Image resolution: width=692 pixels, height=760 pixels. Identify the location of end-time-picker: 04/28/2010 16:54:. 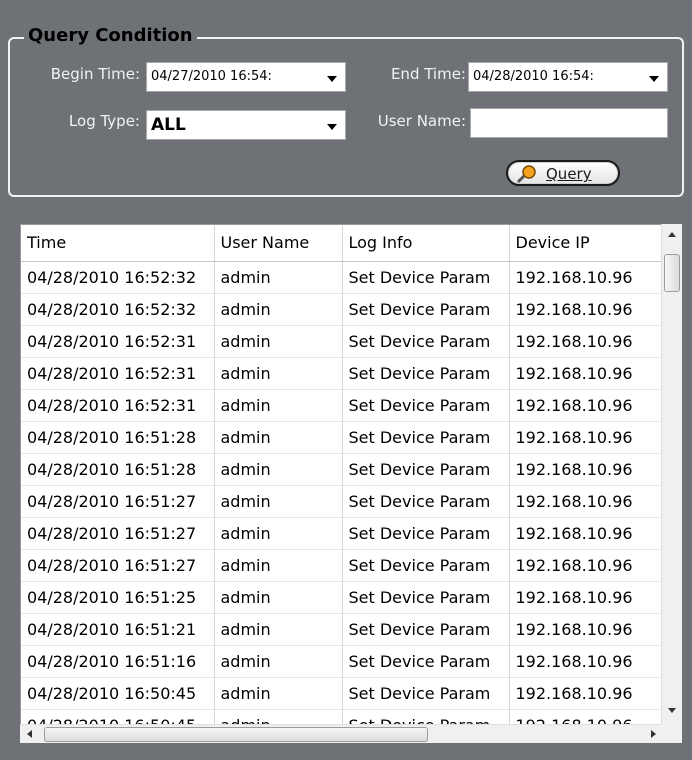
(568, 77).